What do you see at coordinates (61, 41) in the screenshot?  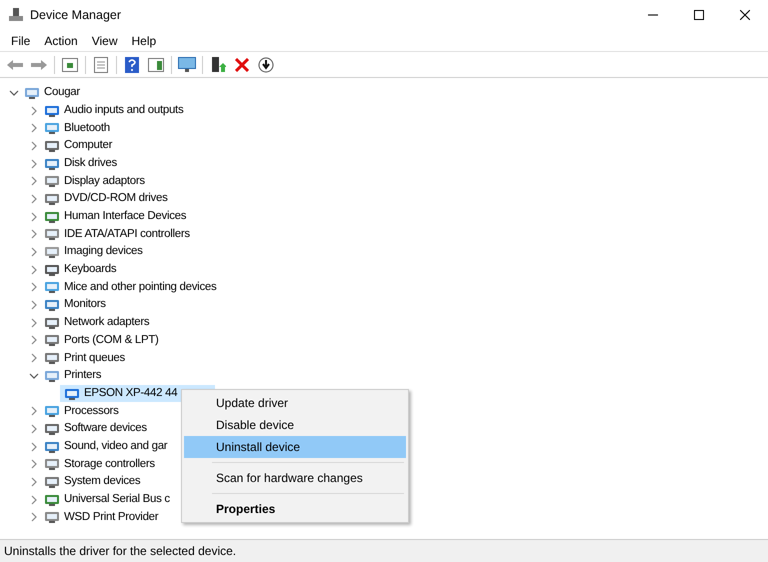 I see `menu-item: Action` at bounding box center [61, 41].